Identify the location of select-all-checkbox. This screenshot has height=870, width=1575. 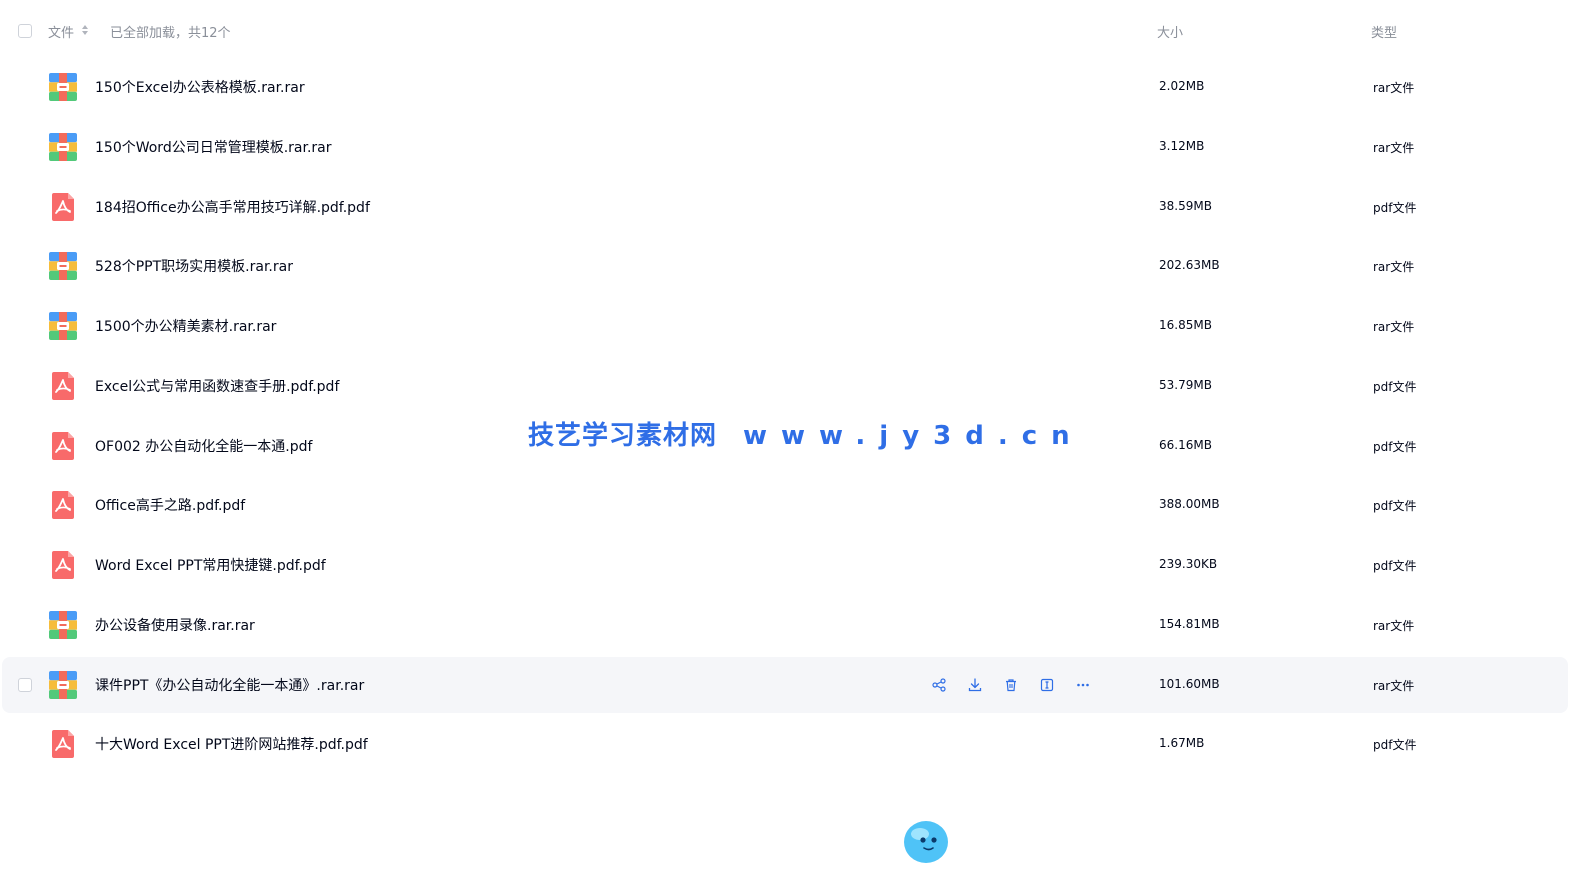
(25, 31).